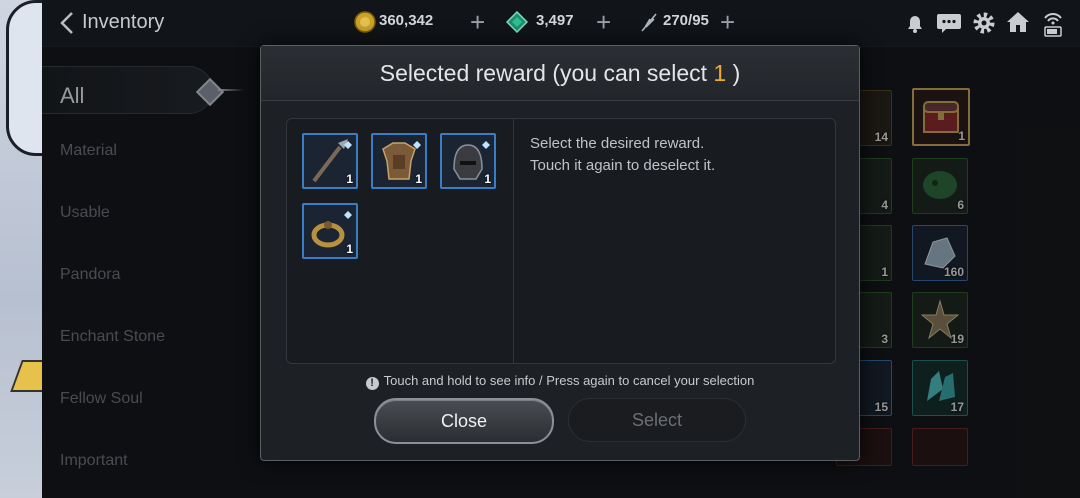  I want to click on close-button: Close, so click(464, 421).